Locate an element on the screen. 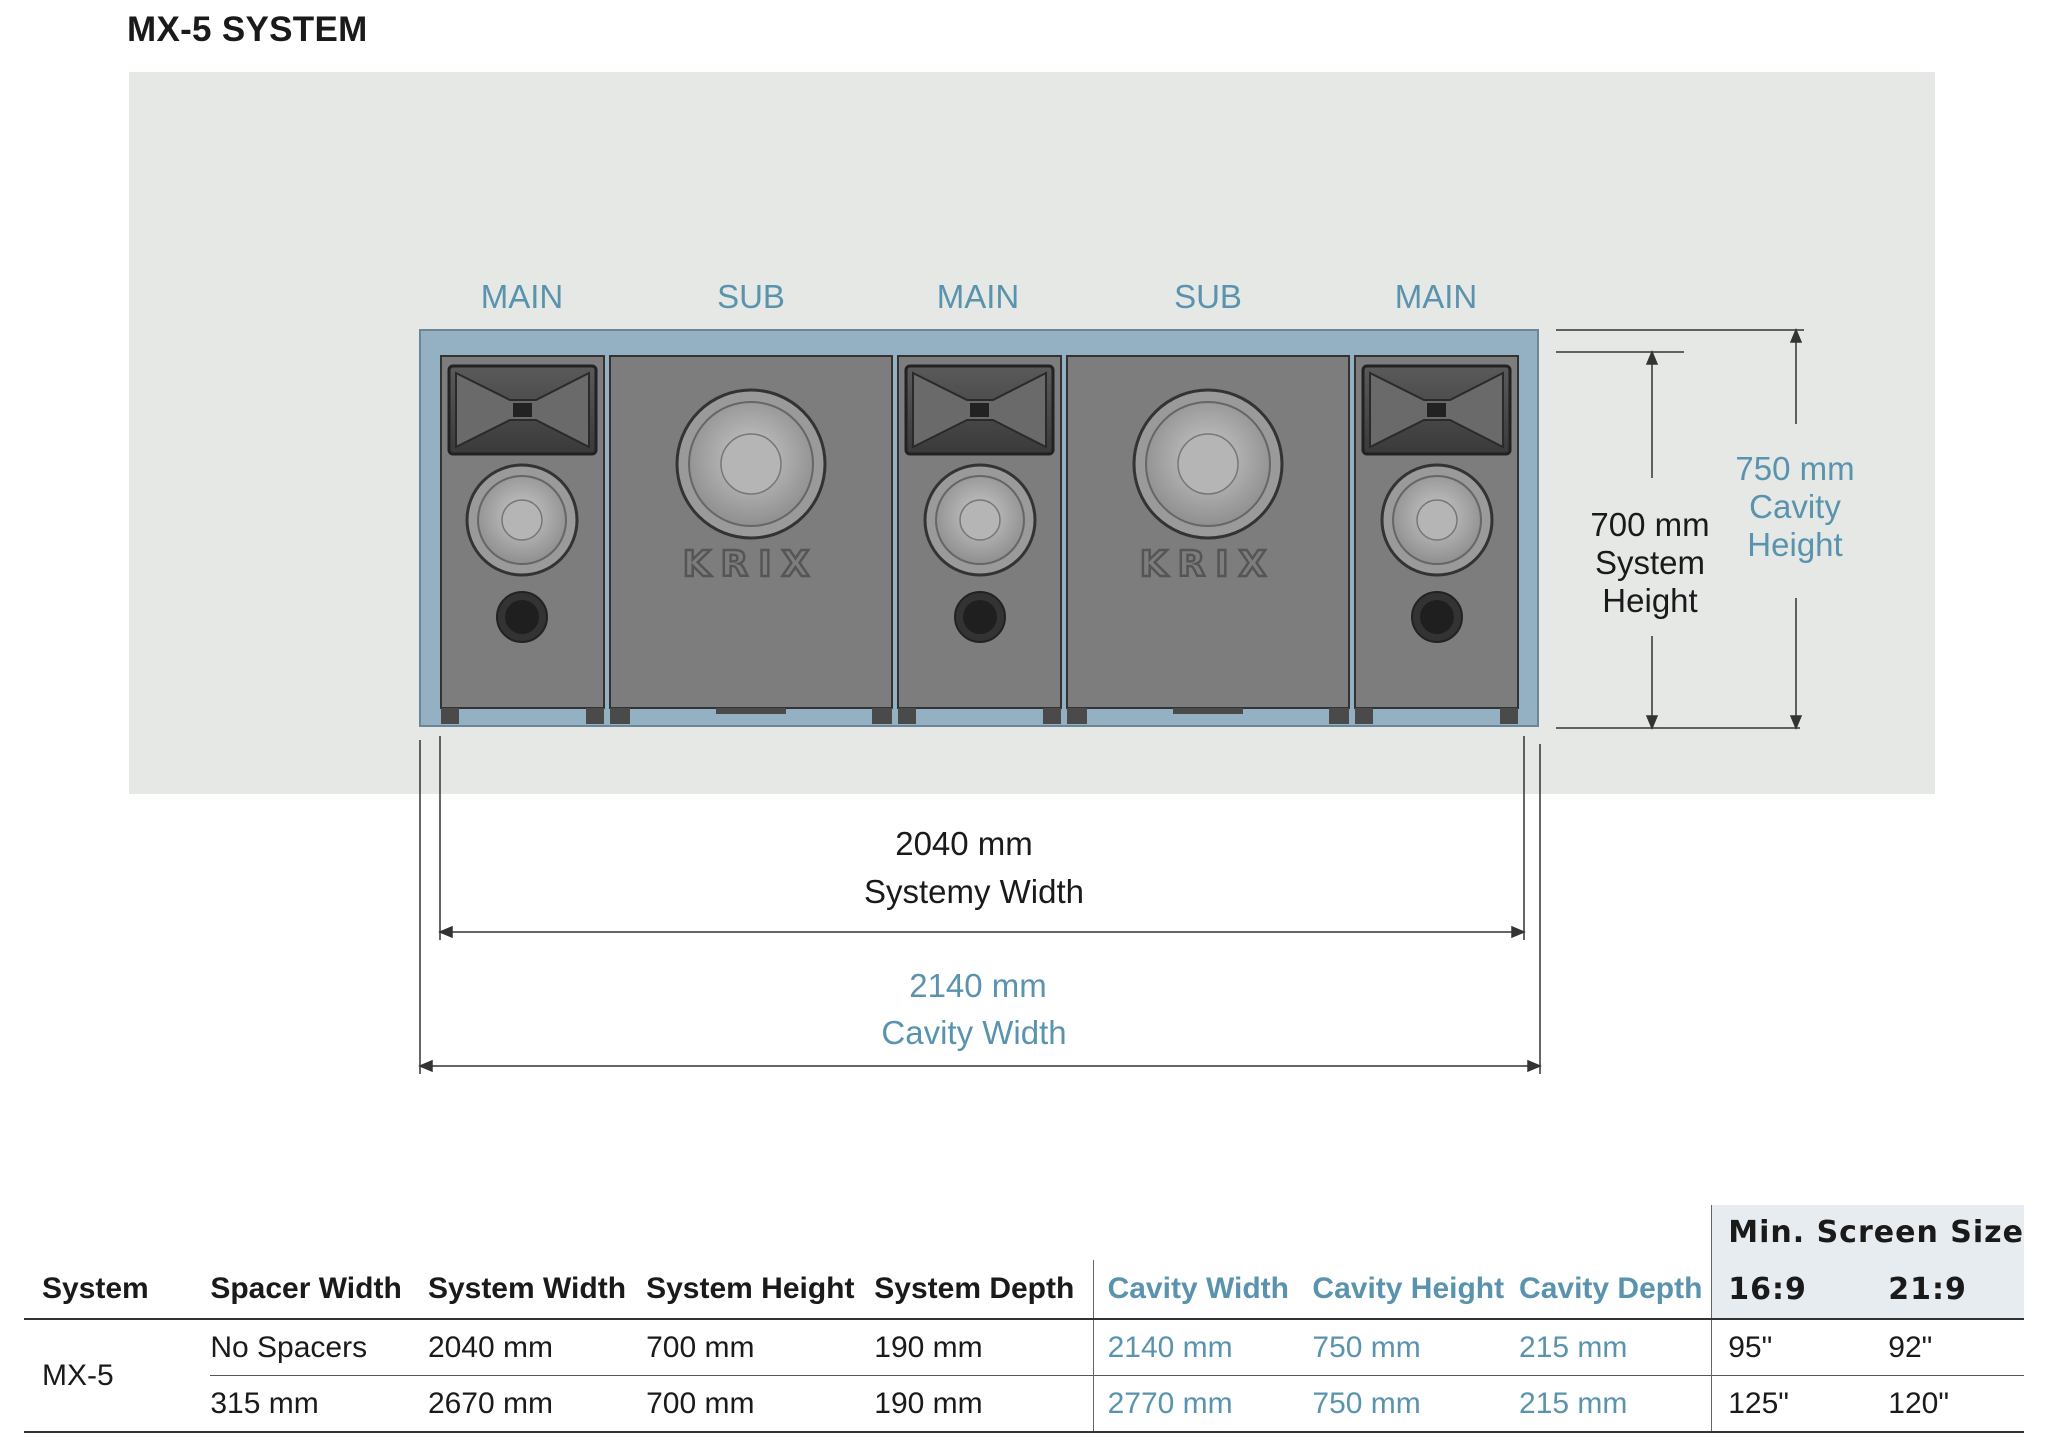  system-width-value: 2040 mm is located at coordinates (964, 843).